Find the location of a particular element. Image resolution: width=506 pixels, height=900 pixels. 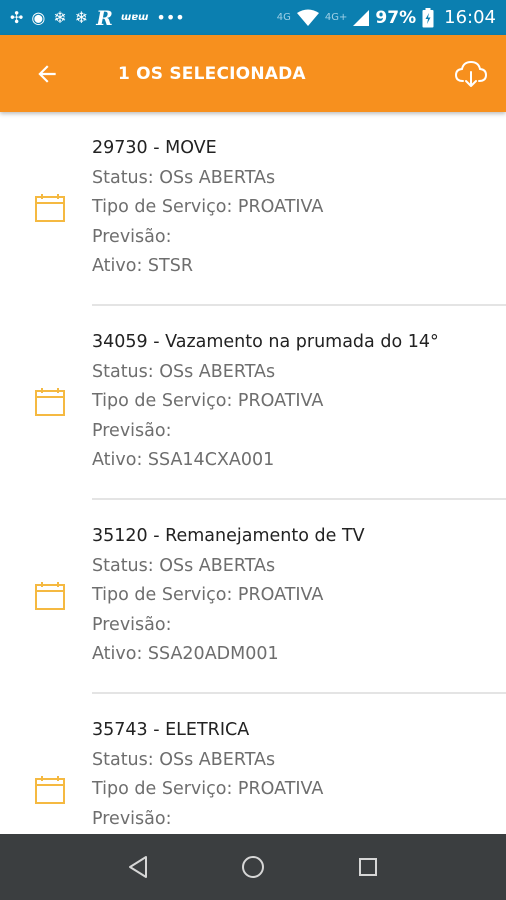

signal-icon is located at coordinates (361, 17).